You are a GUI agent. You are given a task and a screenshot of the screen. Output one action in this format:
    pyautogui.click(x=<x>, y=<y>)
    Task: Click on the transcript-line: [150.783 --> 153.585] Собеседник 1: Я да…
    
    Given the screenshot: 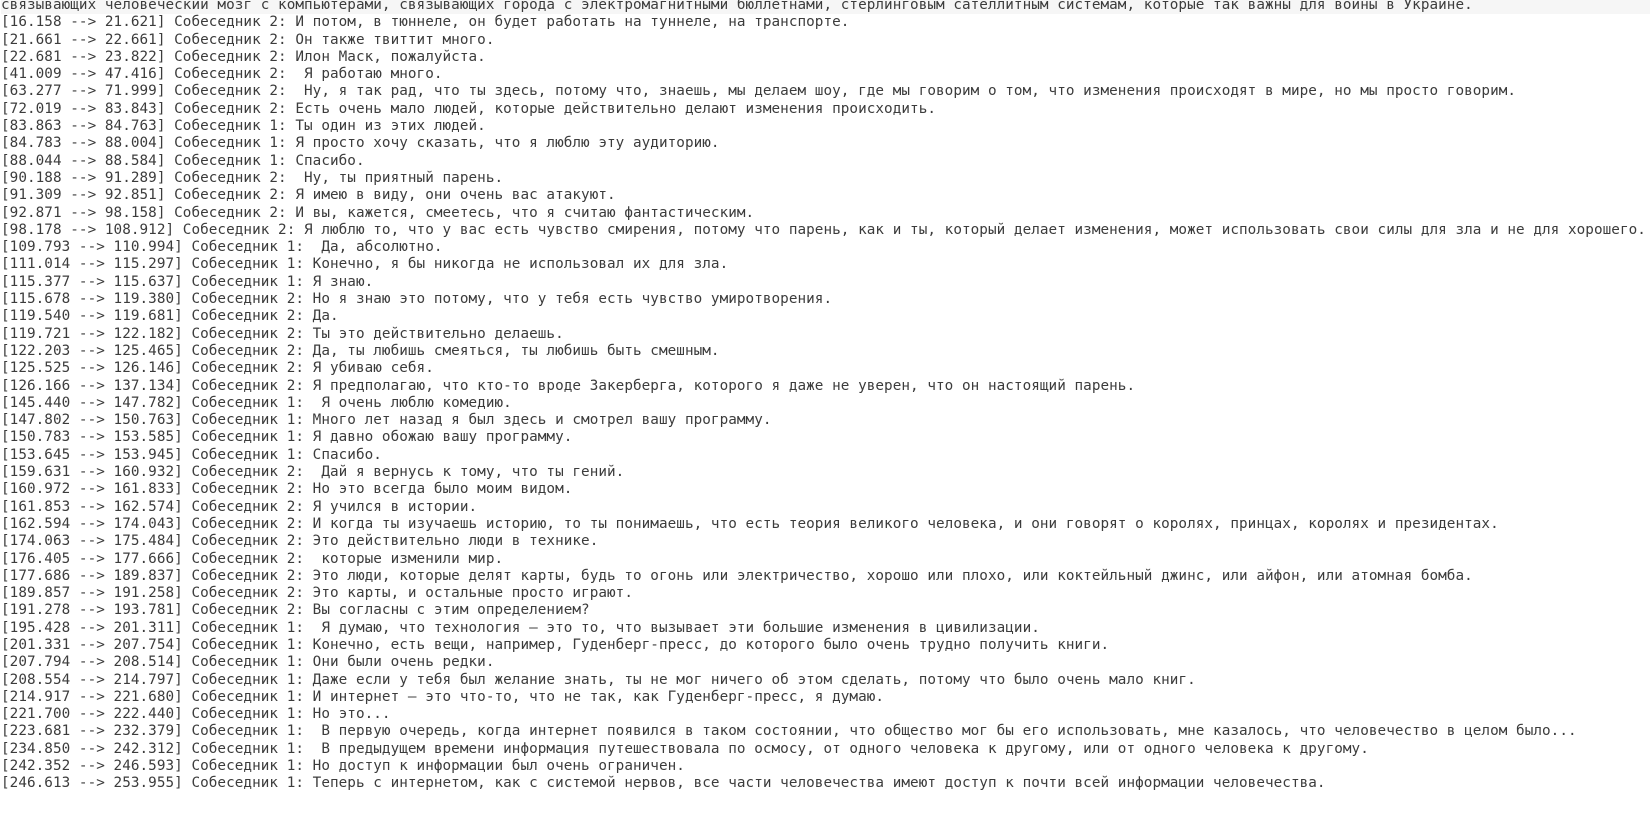 What is the action you would take?
    pyautogui.click(x=287, y=437)
    